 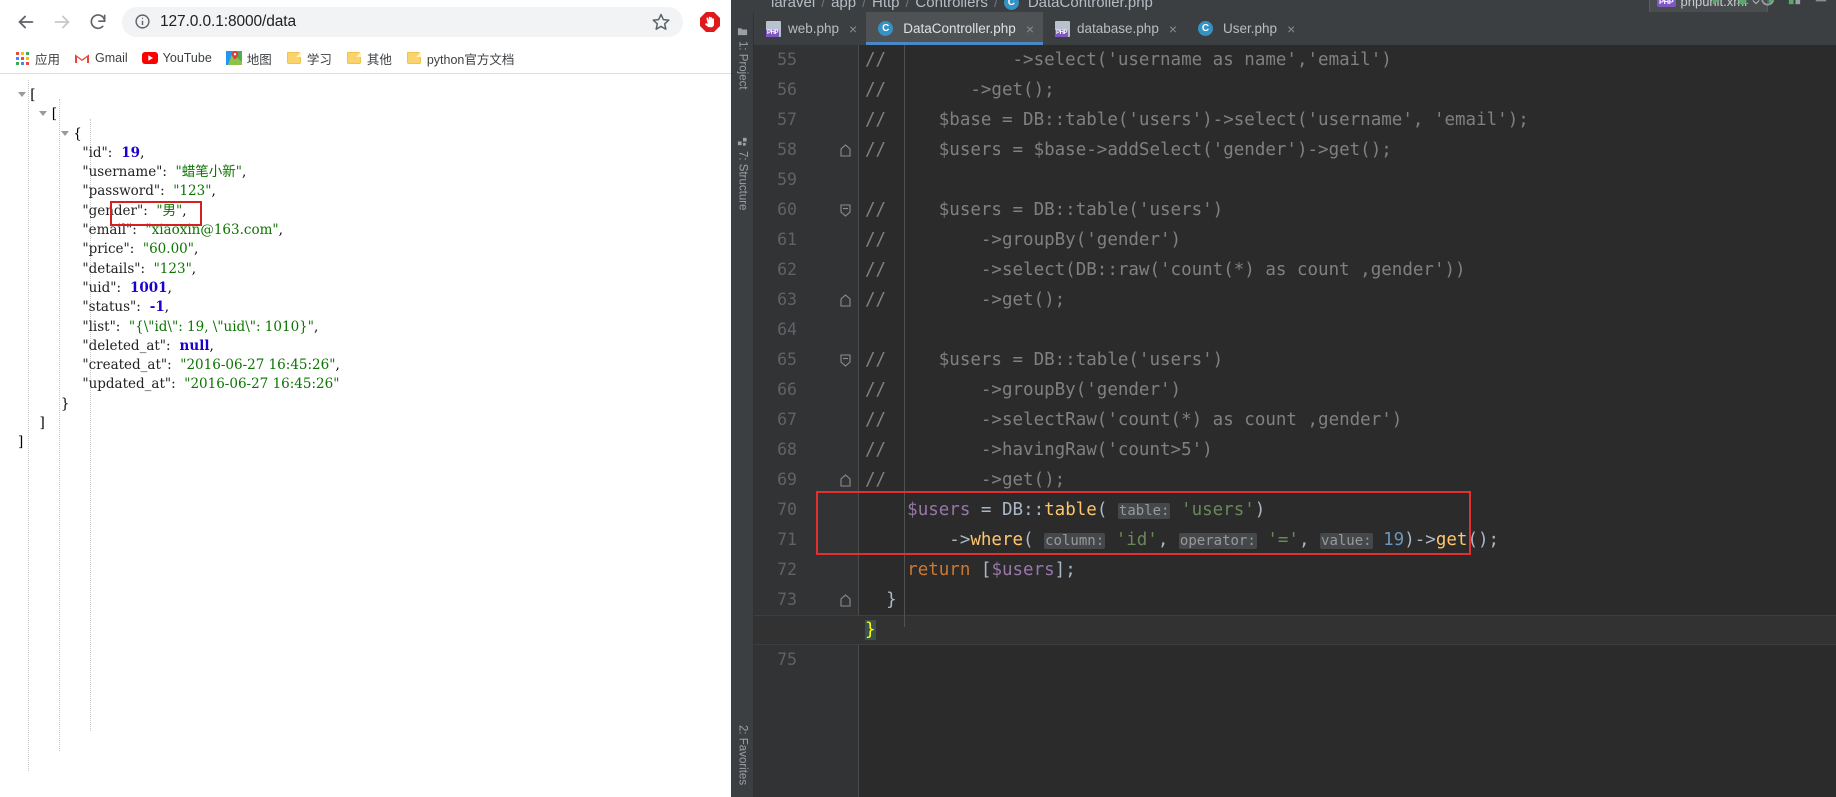 What do you see at coordinates (767, 60) in the screenshot?
I see `line-number: 55` at bounding box center [767, 60].